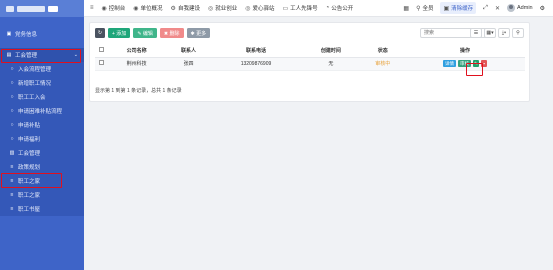 The image size is (553, 270). Describe the element at coordinates (256, 64) in the screenshot. I see `cell-phone: 13209876909` at that location.